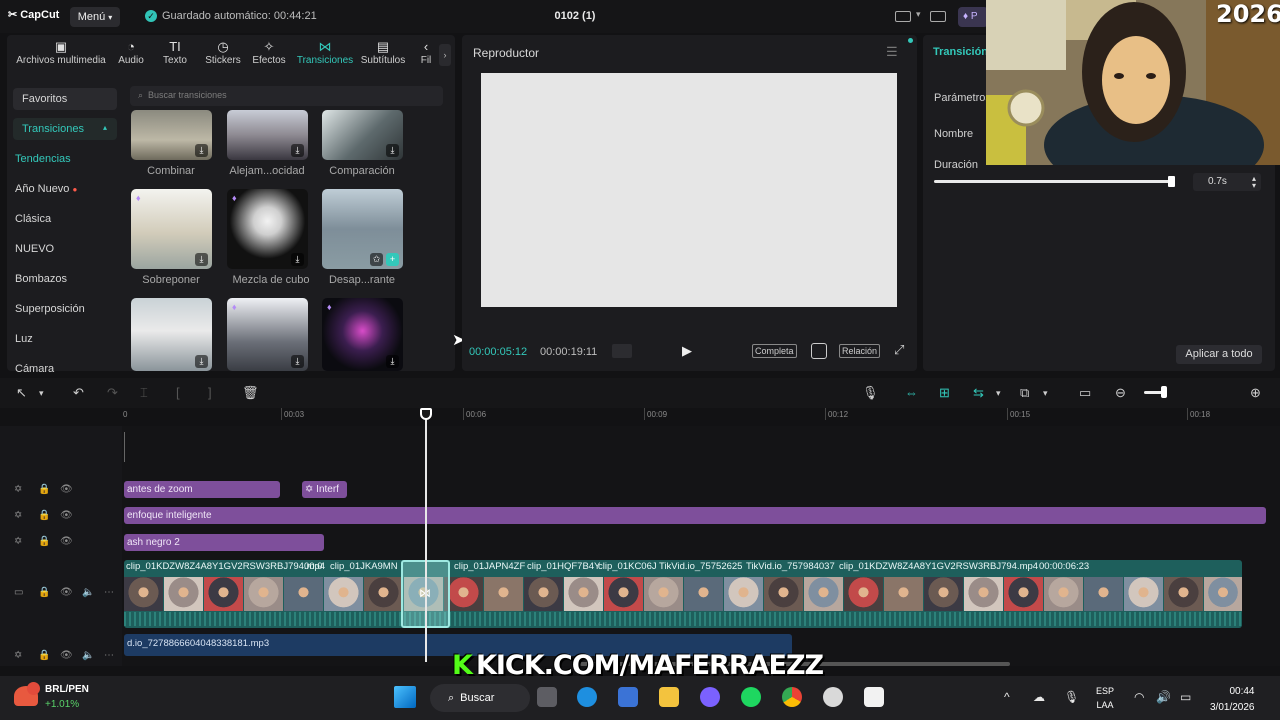 This screenshot has width=1280, height=720. I want to click on clock: 00:44 3/01/2026, so click(1232, 700).